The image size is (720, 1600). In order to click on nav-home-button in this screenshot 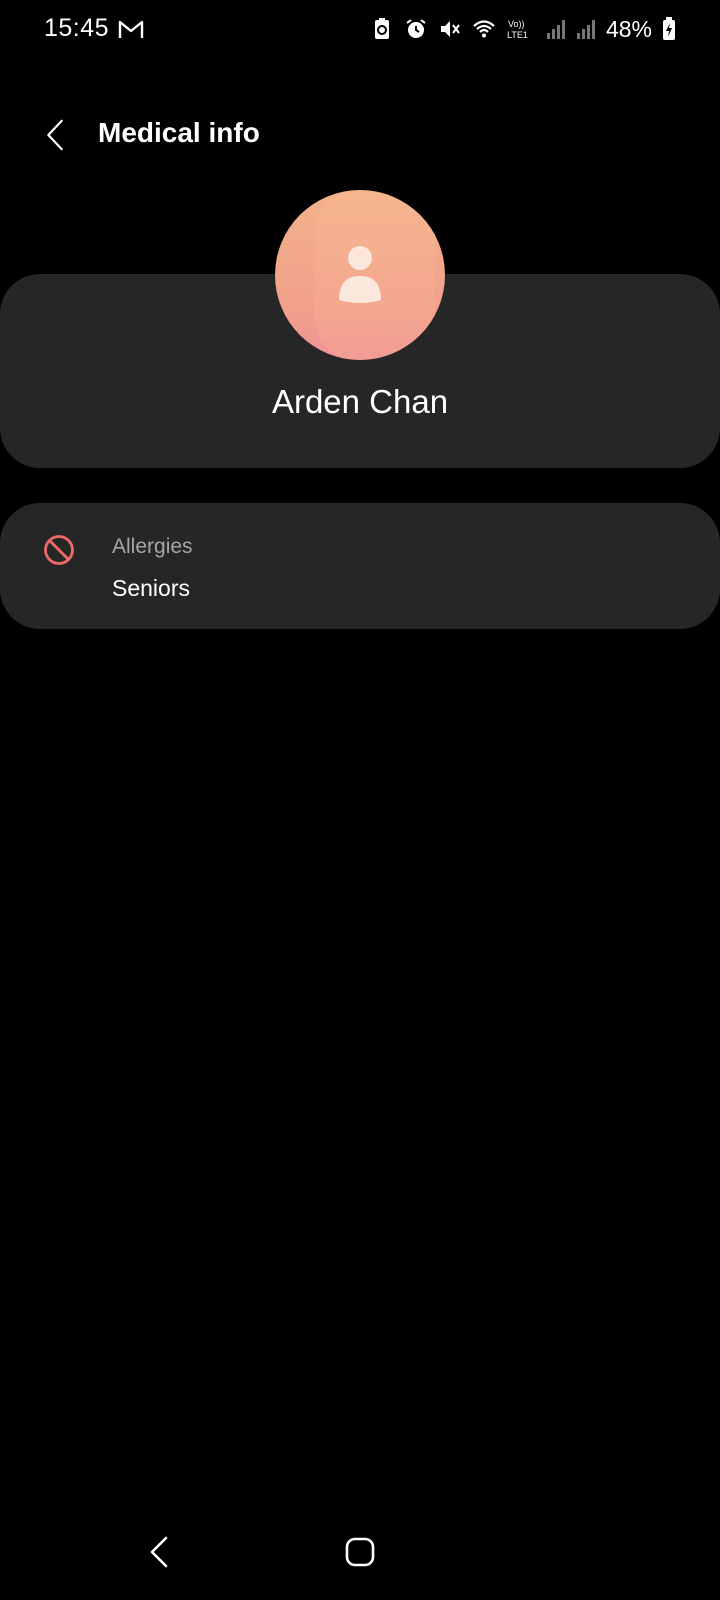, I will do `click(360, 1552)`.